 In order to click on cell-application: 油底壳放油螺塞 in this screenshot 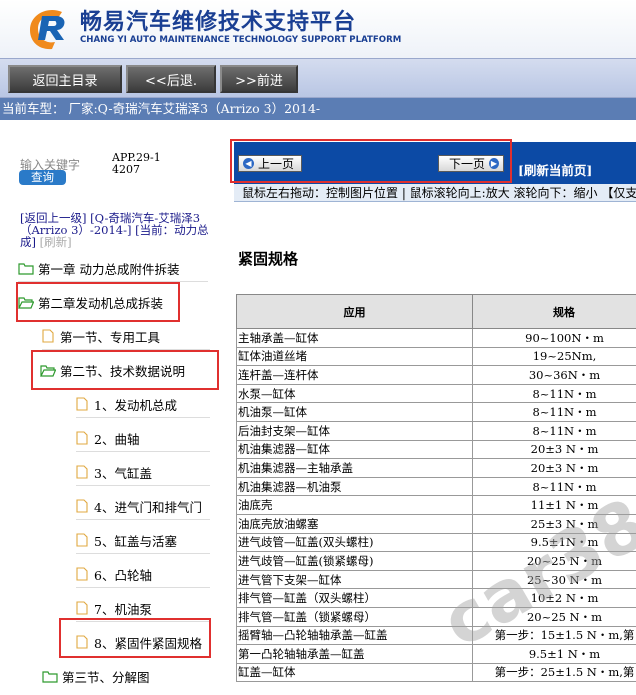, I will do `click(354, 523)`.